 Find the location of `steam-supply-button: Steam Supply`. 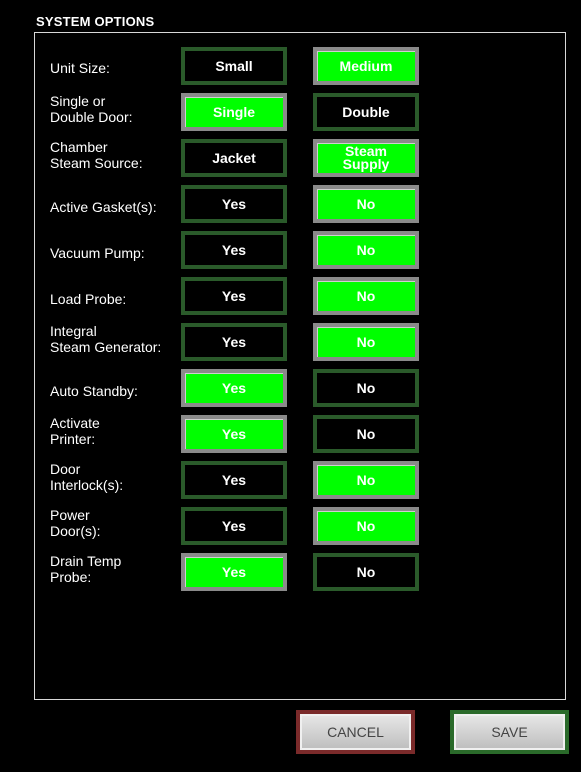

steam-supply-button: Steam Supply is located at coordinates (366, 158).